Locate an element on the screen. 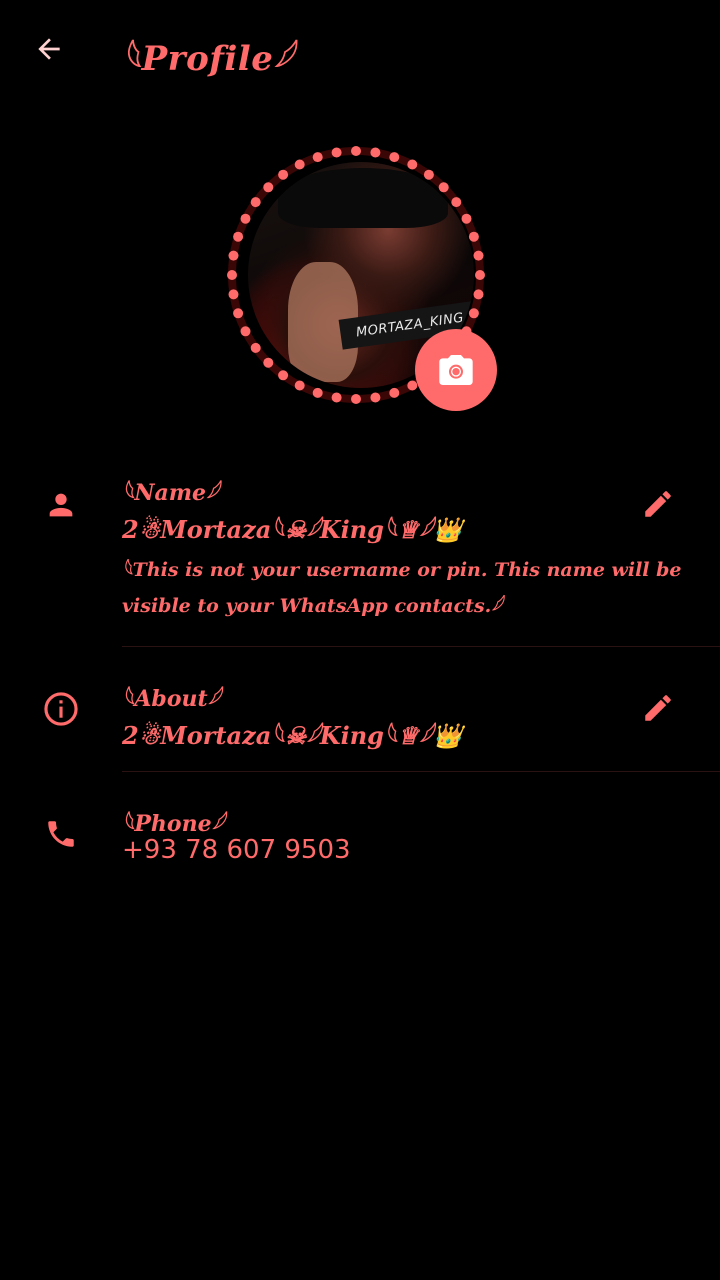 This screenshot has width=720, height=1280. about-label: 𓆩About𓆪 is located at coordinates (171, 699).